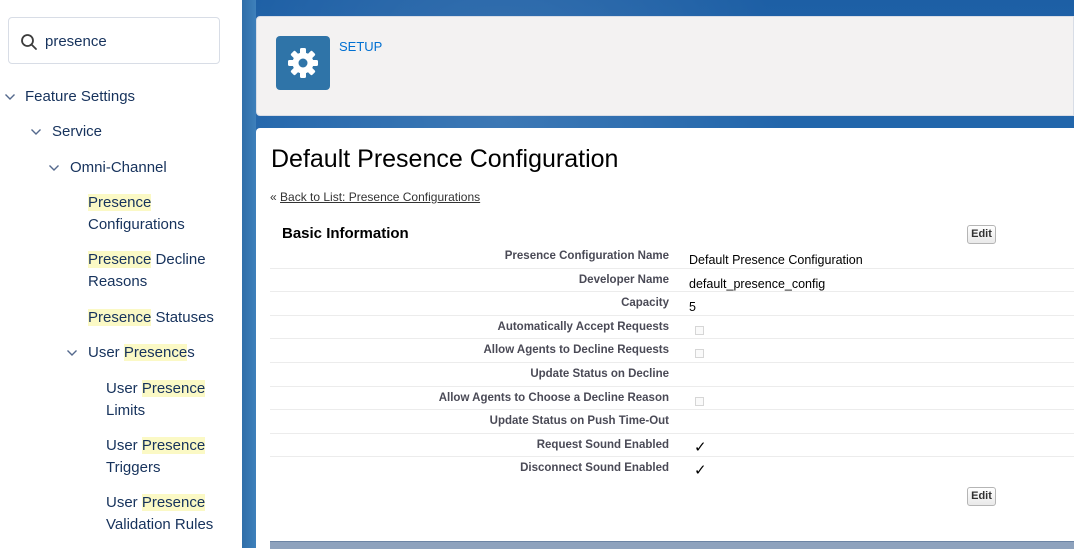 The width and height of the screenshot is (1074, 549). Describe the element at coordinates (345, 233) in the screenshot. I see `section-title: Basic Information` at that location.